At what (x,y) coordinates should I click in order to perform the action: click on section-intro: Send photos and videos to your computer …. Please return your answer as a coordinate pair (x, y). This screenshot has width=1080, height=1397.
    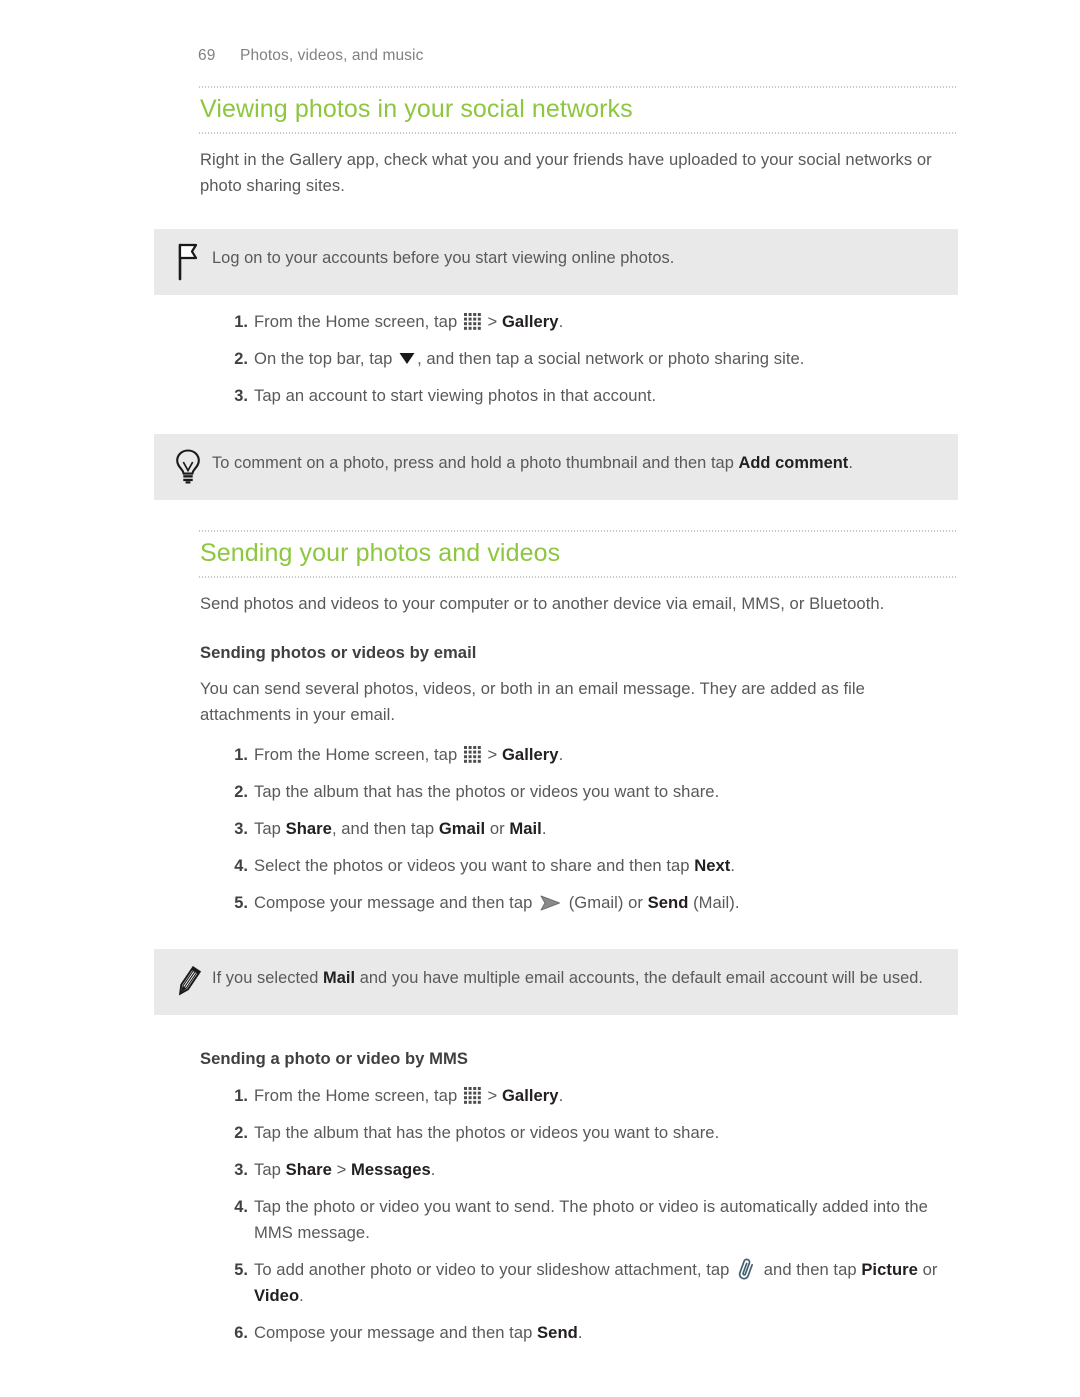
    Looking at the image, I should click on (542, 603).